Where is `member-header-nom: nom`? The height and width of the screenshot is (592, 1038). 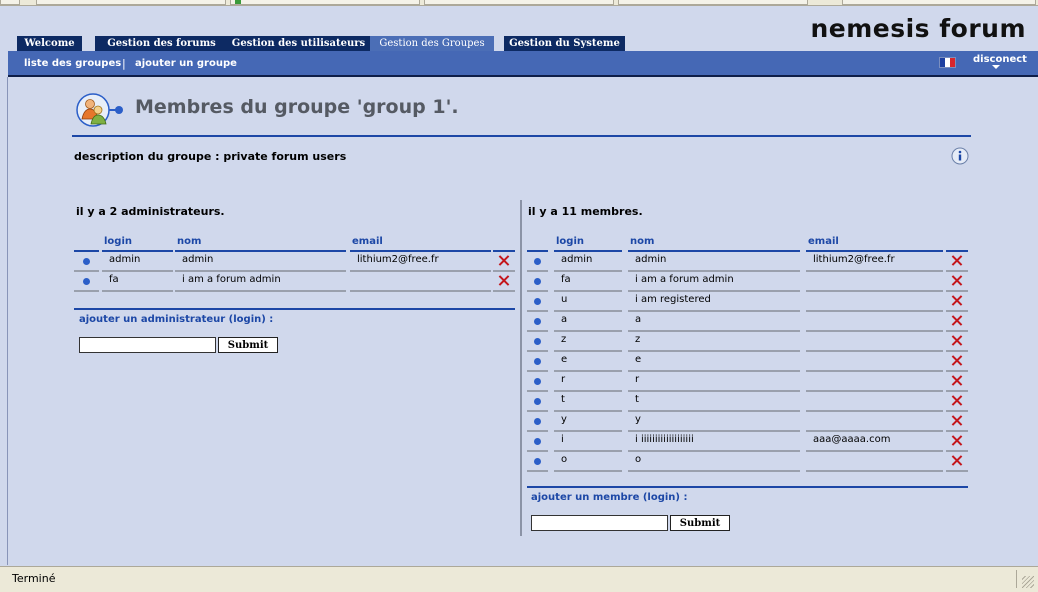
member-header-nom: nom is located at coordinates (714, 244).